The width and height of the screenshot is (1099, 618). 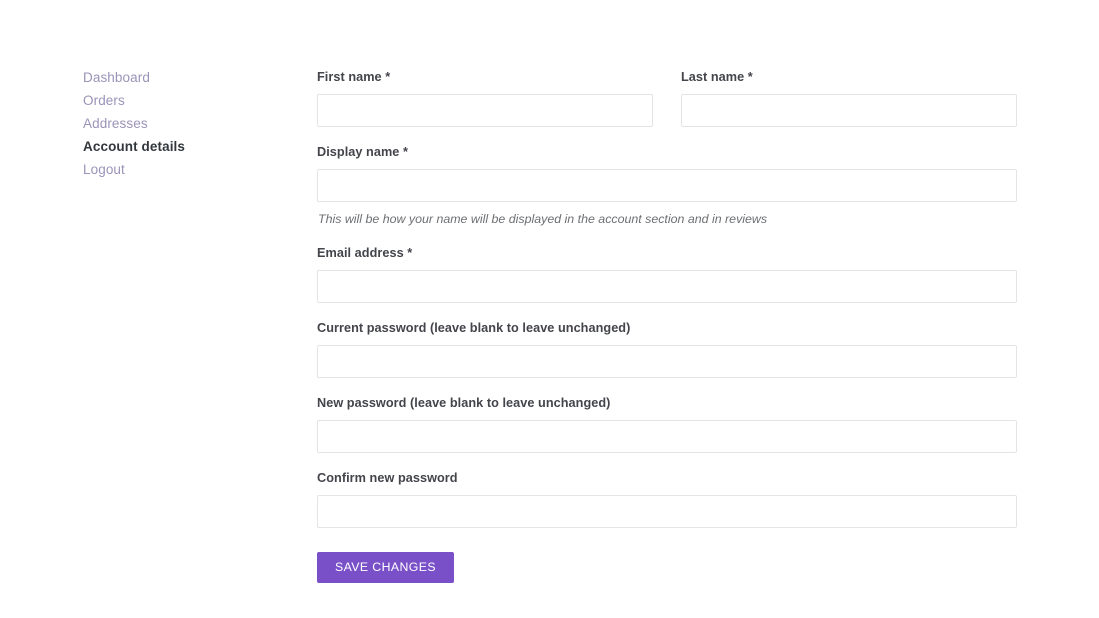 I want to click on sidebar-link-account-details: Account details, so click(x=134, y=147).